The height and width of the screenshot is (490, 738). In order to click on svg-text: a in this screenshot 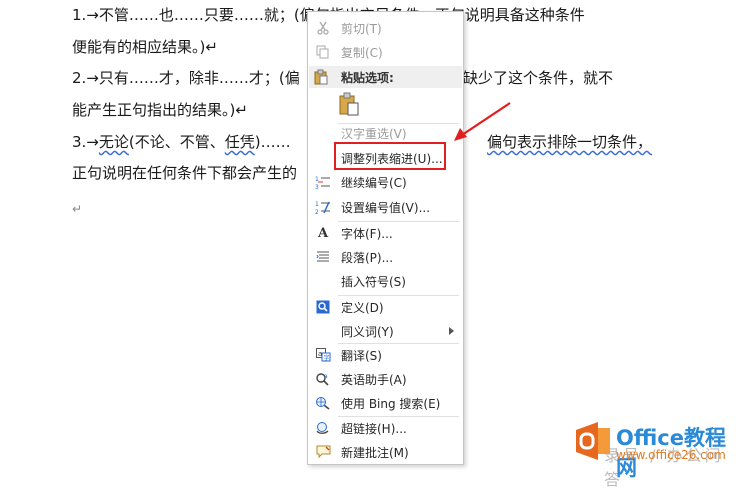, I will do `click(326, 376)`.